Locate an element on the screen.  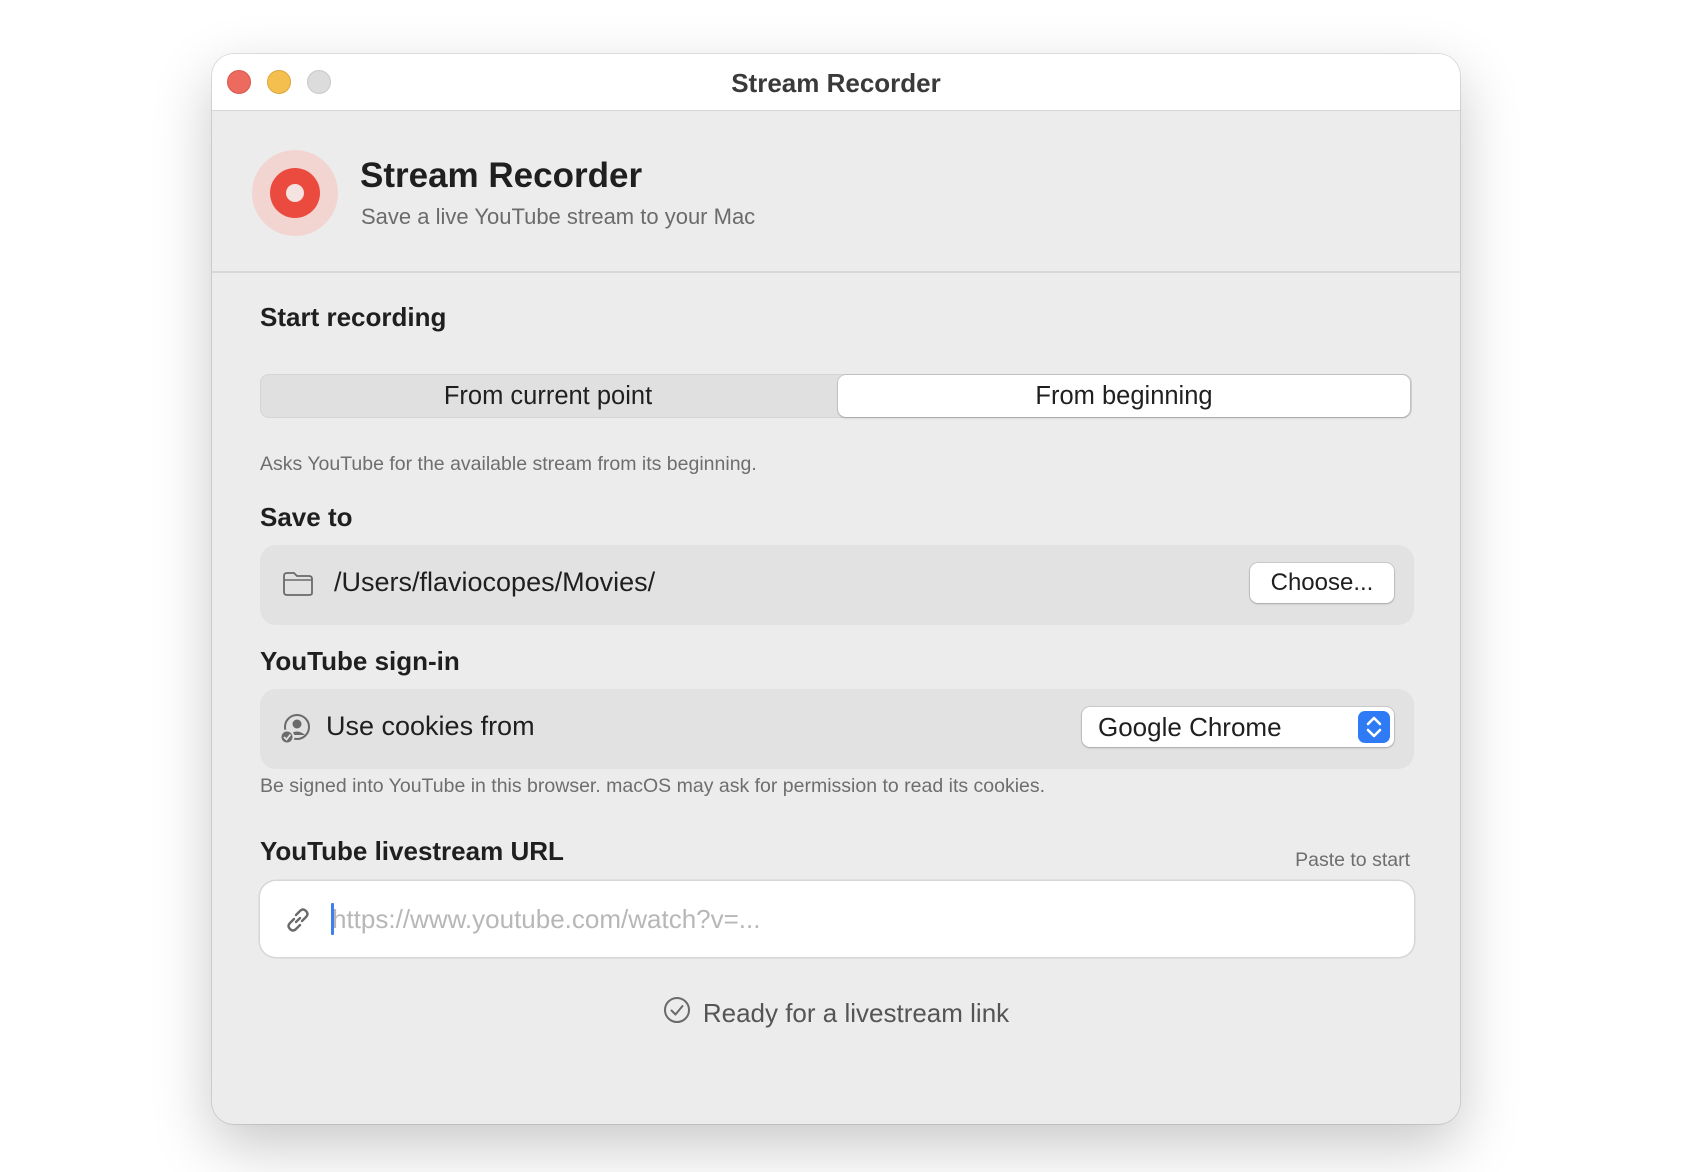
start-recording-segmented-control: From current point From beginning is located at coordinates (836, 396).